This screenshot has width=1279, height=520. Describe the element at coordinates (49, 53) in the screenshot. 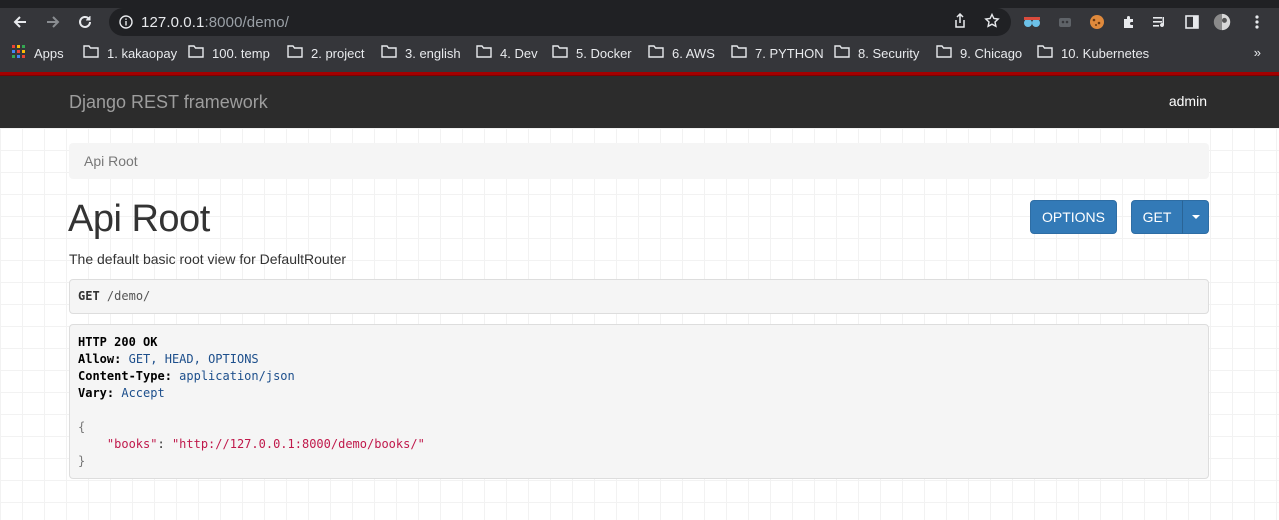

I see `bookmark-label: Apps` at that location.